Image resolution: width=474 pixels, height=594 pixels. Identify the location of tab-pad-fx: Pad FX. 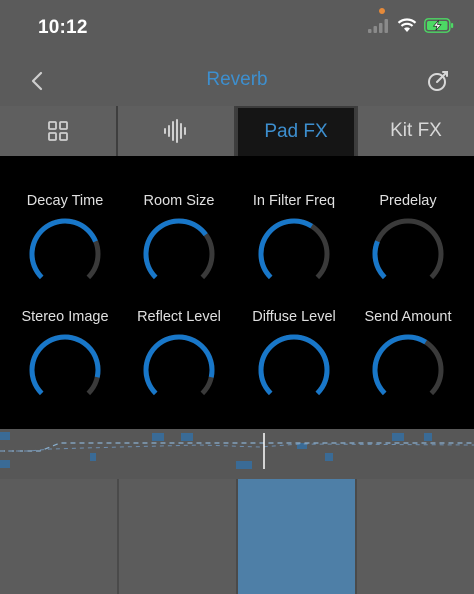
(296, 131).